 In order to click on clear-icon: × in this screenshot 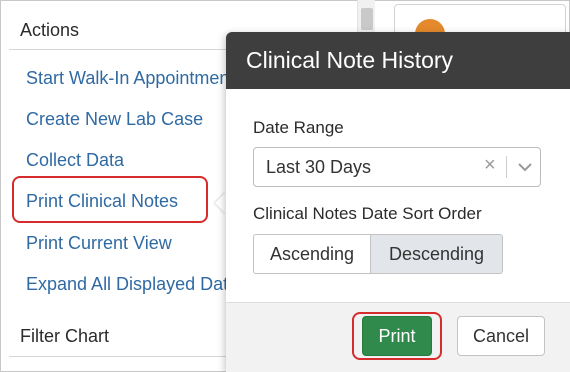, I will do `click(490, 165)`.